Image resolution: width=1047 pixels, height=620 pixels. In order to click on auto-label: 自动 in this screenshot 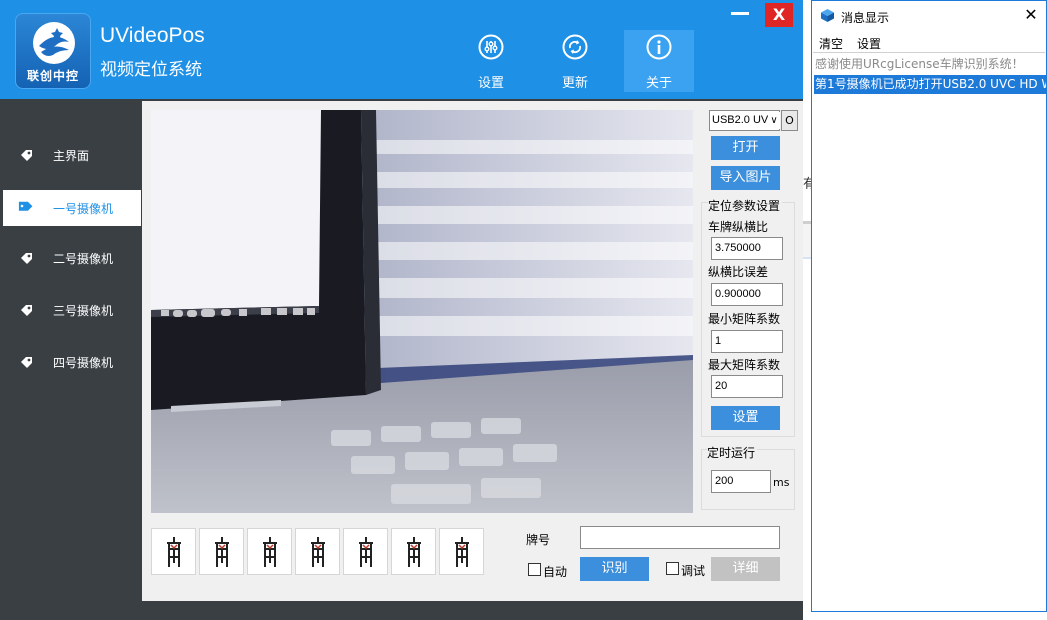, I will do `click(555, 572)`.